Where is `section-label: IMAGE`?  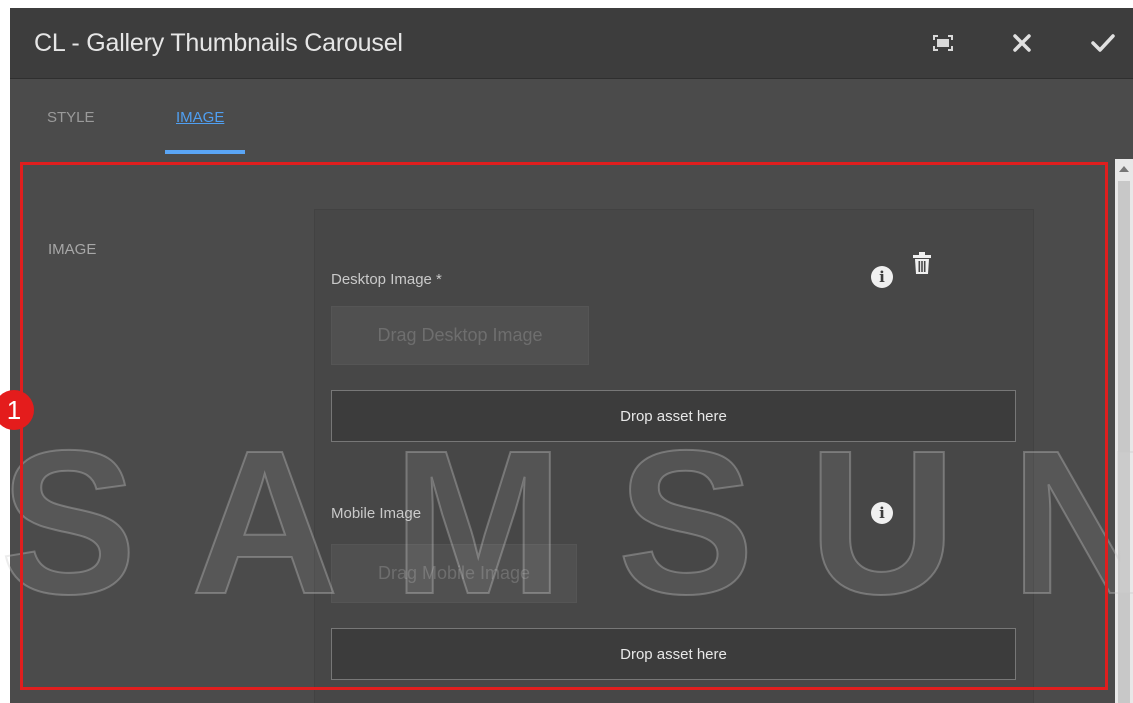 section-label: IMAGE is located at coordinates (72, 249).